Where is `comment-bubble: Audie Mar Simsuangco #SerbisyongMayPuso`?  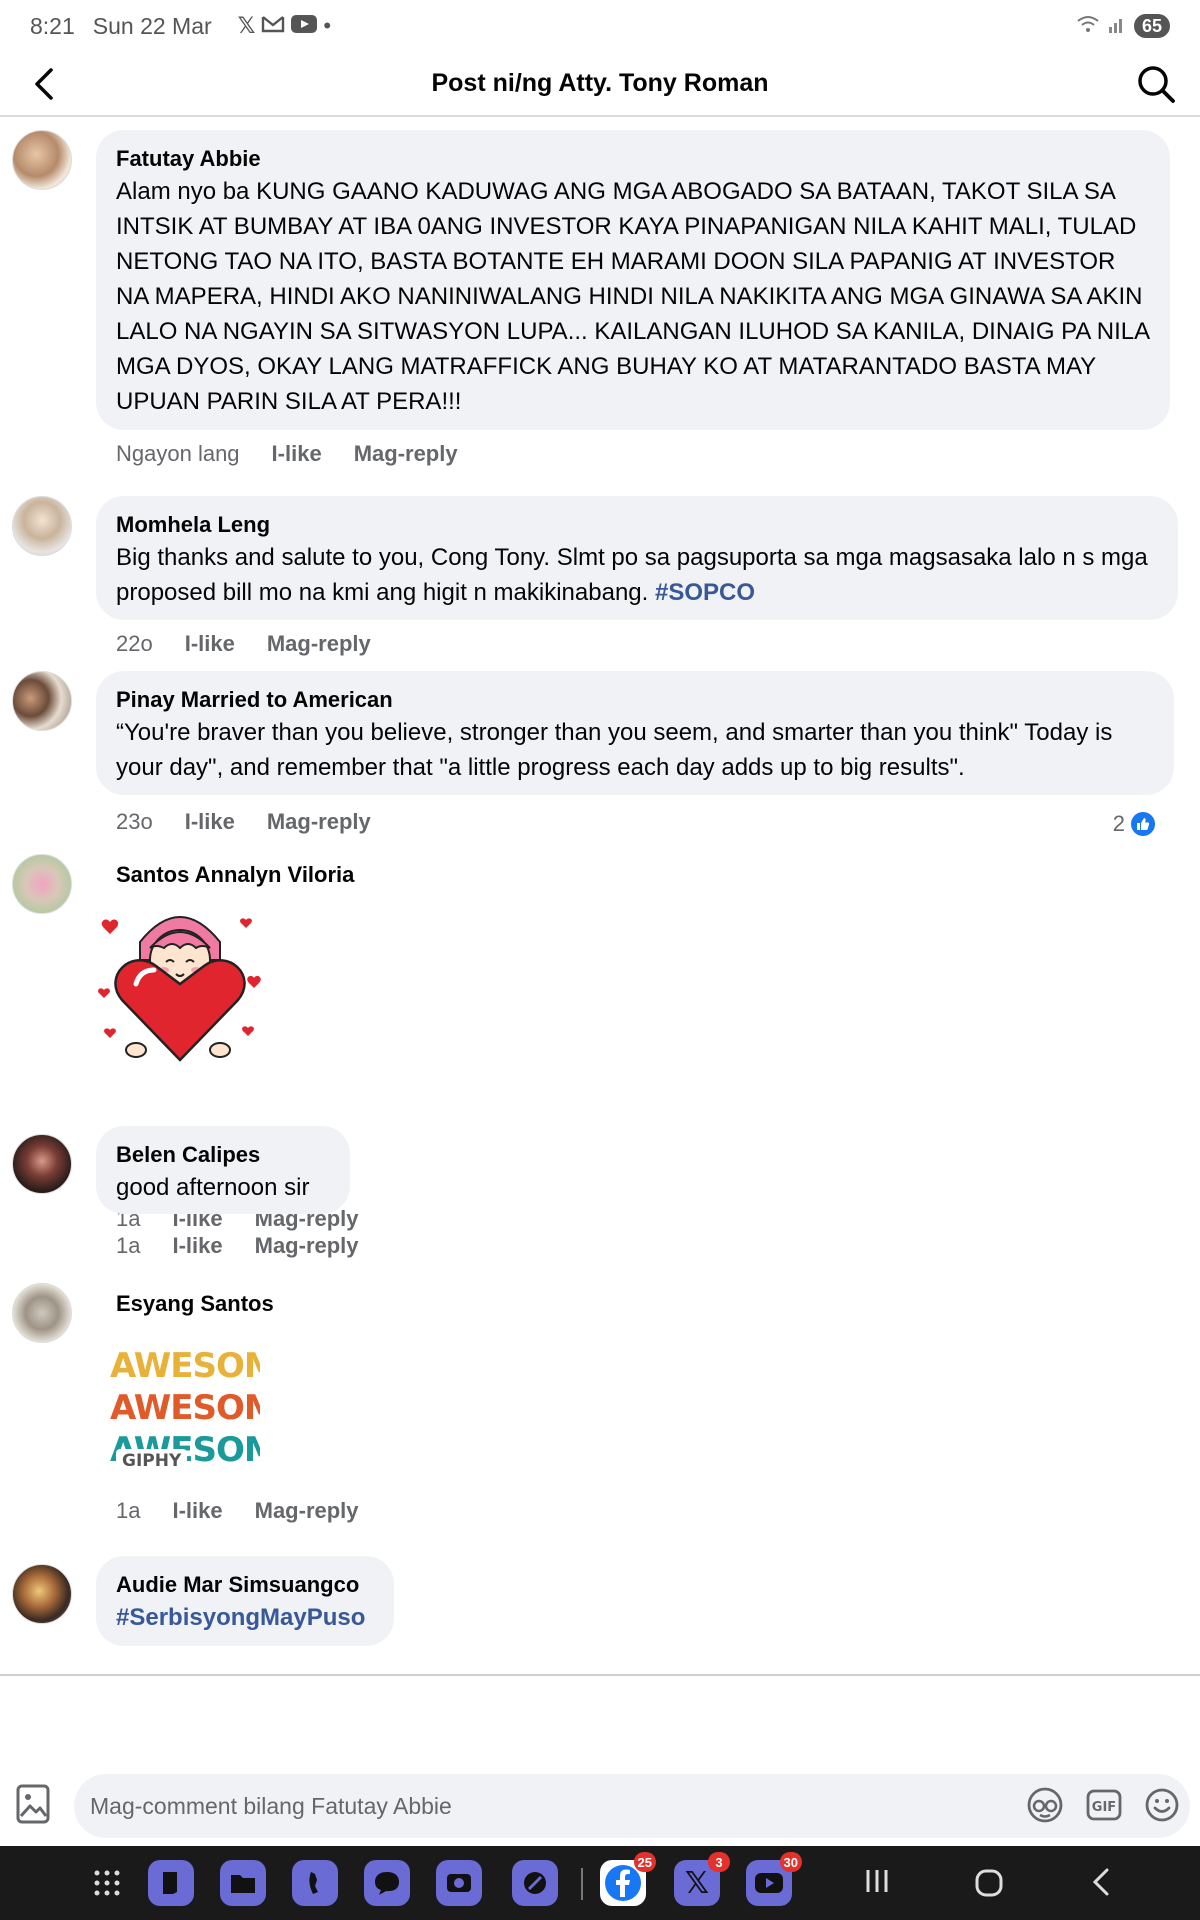 comment-bubble: Audie Mar Simsuangco #SerbisyongMayPuso is located at coordinates (245, 1601).